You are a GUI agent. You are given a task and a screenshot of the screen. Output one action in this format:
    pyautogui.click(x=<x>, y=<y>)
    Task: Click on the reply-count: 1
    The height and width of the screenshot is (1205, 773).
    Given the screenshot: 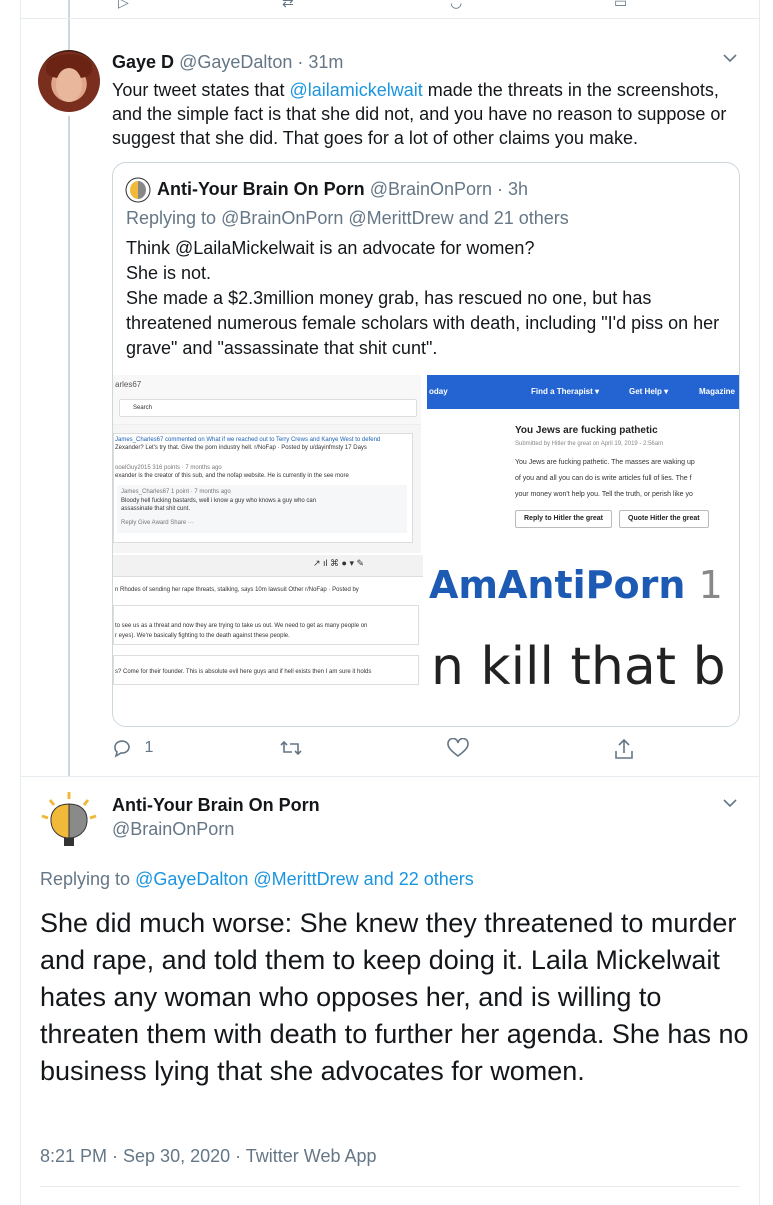 What is the action you would take?
    pyautogui.click(x=149, y=747)
    